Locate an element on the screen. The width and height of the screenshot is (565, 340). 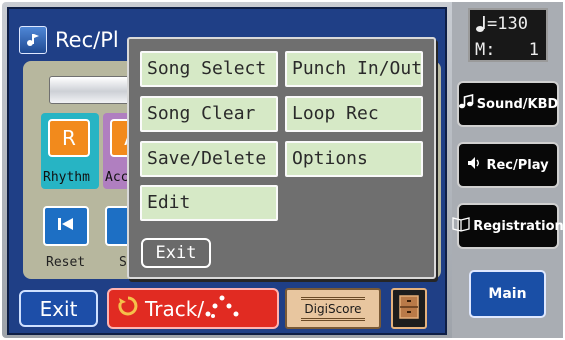
drawer-button is located at coordinates (409, 308).